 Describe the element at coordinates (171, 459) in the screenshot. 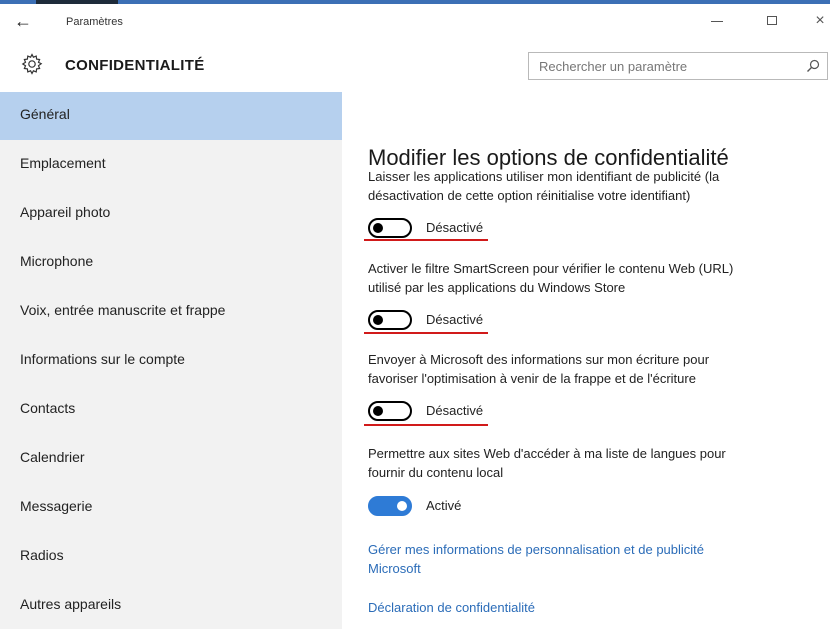

I see `sidebar-item-calendrier: Calendrier` at that location.